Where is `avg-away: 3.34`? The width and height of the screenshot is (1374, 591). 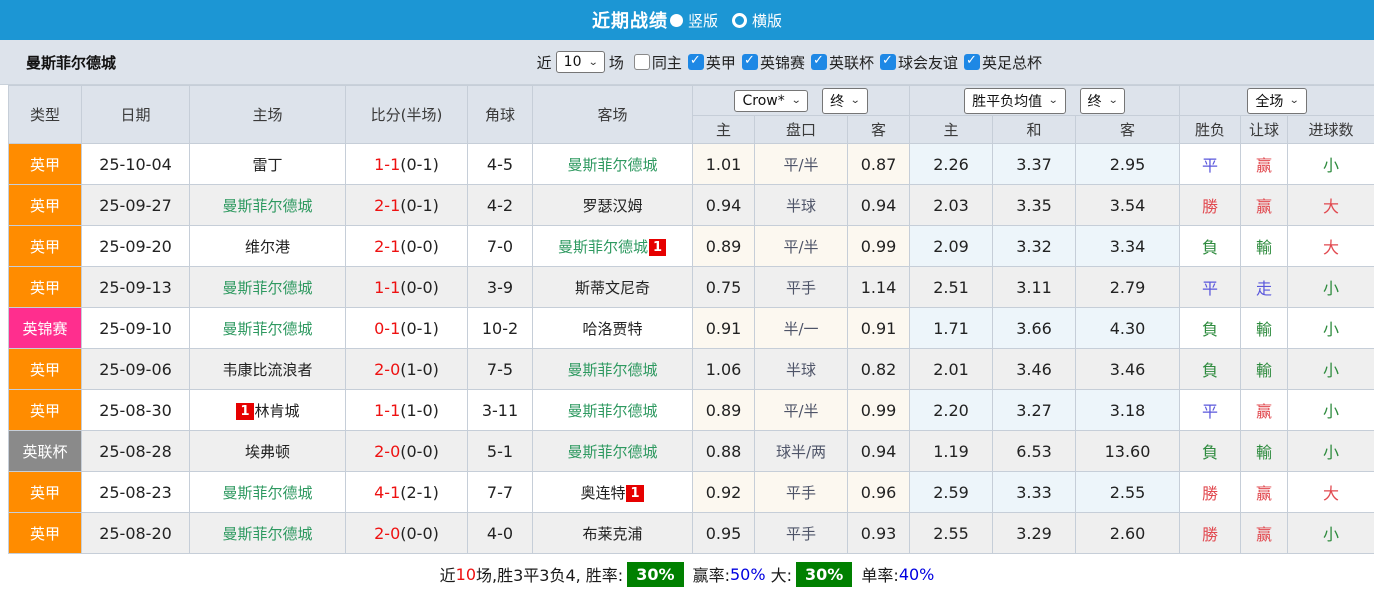
avg-away: 3.34 is located at coordinates (1128, 246).